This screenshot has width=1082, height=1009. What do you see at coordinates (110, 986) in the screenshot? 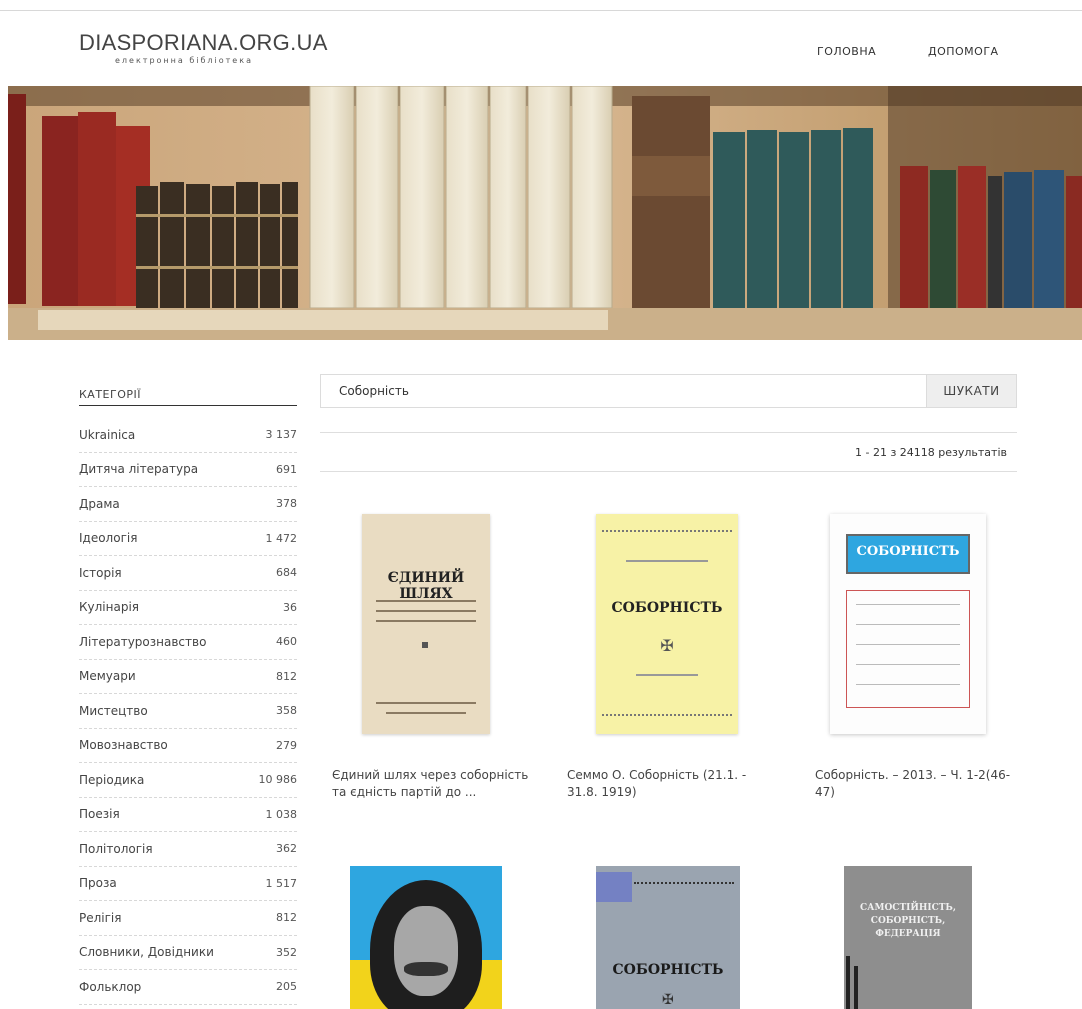
I see `category-label: Фольклор` at bounding box center [110, 986].